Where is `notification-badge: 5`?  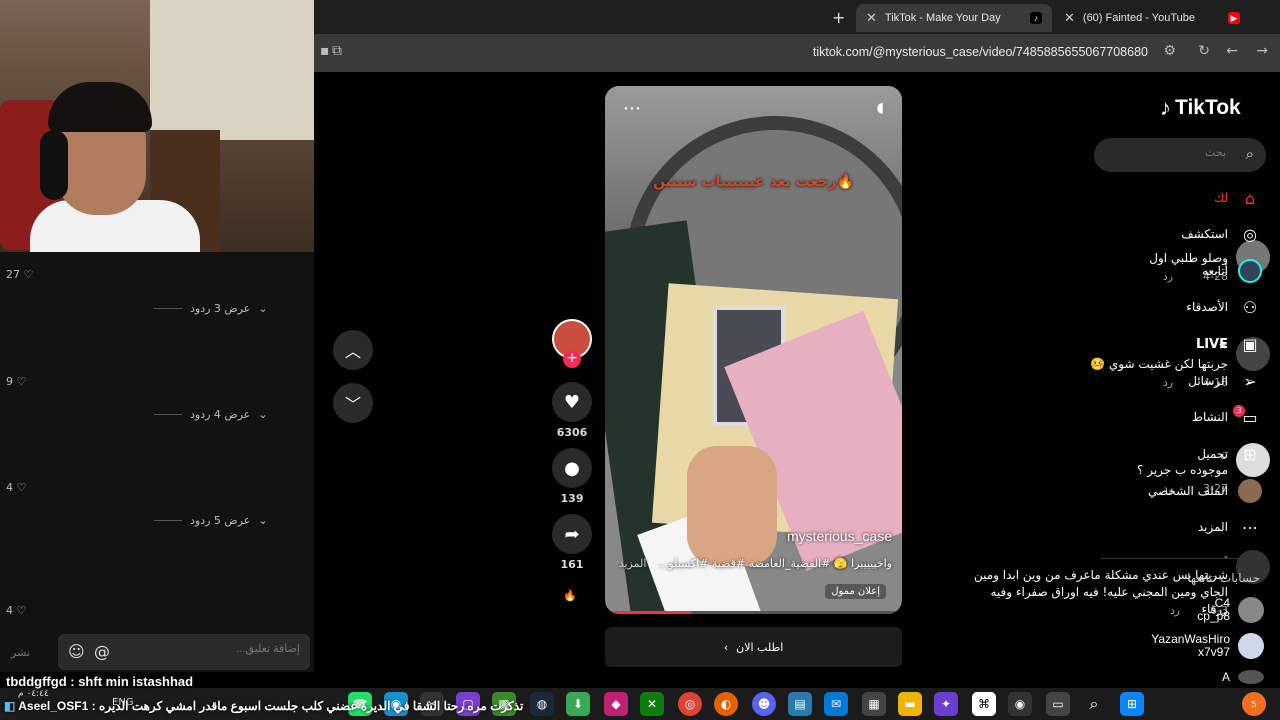 notification-badge: 5 is located at coordinates (1254, 704).